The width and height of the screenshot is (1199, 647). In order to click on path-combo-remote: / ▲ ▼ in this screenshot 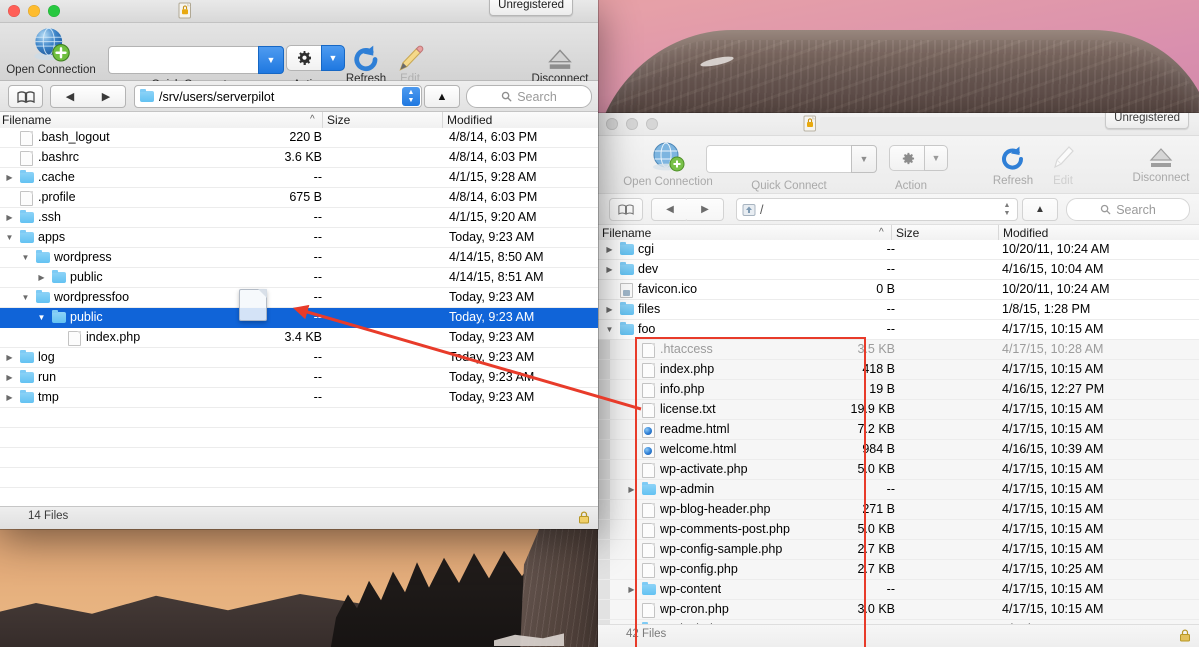, I will do `click(877, 209)`.